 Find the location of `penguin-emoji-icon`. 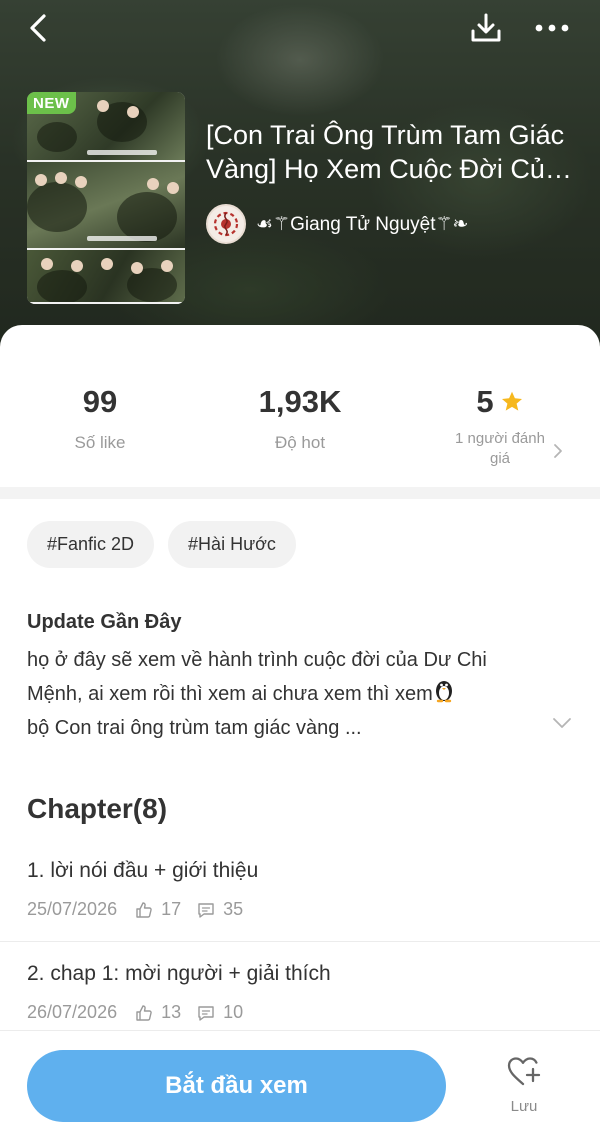

penguin-emoji-icon is located at coordinates (443, 692).